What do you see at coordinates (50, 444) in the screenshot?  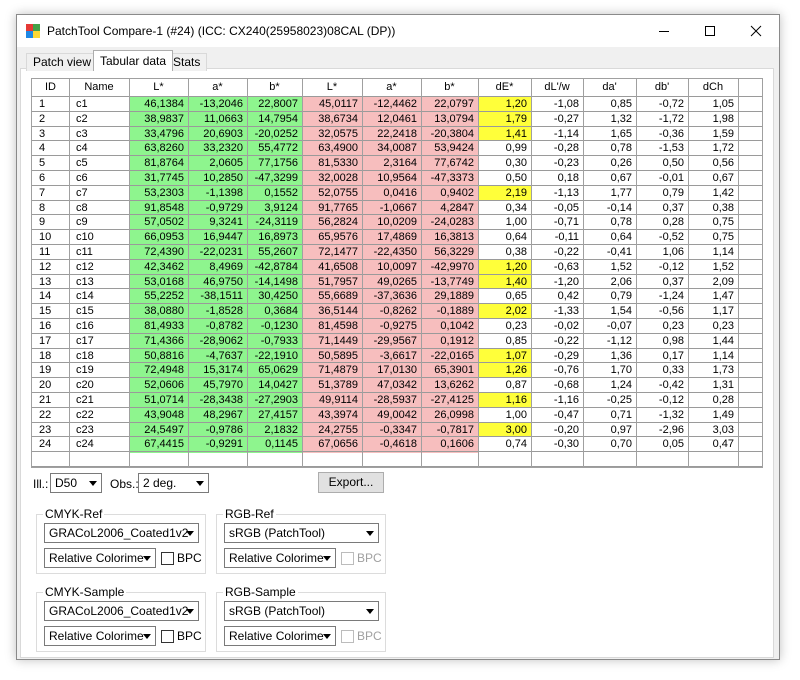 I see `row-id-cell: 24` at bounding box center [50, 444].